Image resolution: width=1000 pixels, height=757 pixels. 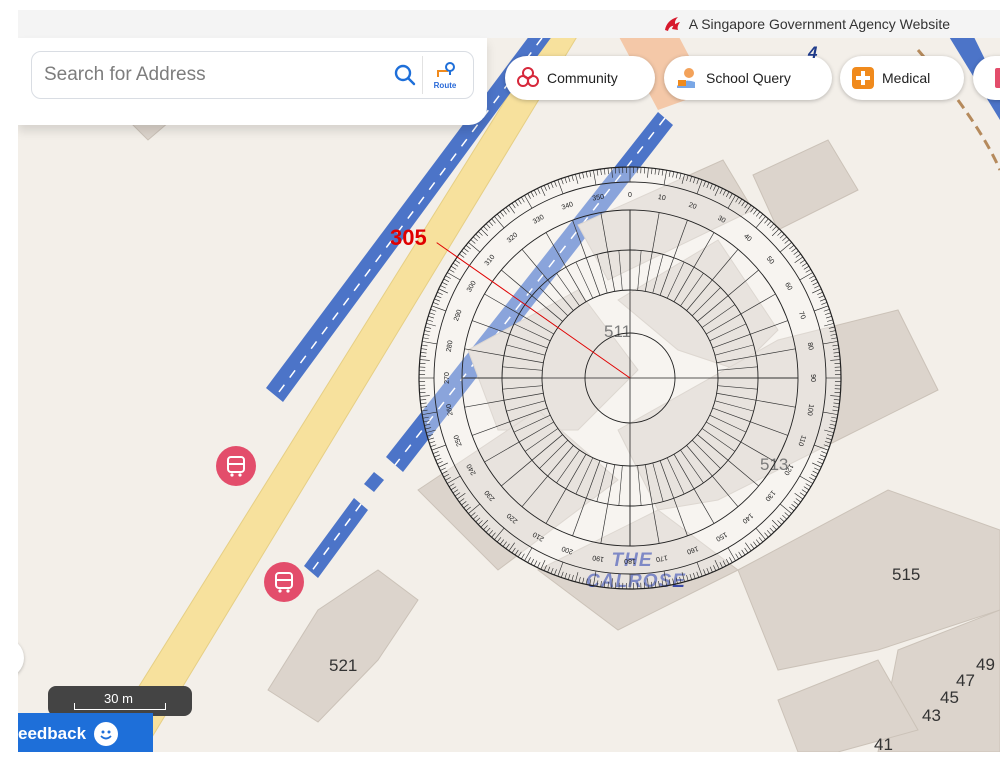 I want to click on community-chip: Community, so click(x=580, y=78).